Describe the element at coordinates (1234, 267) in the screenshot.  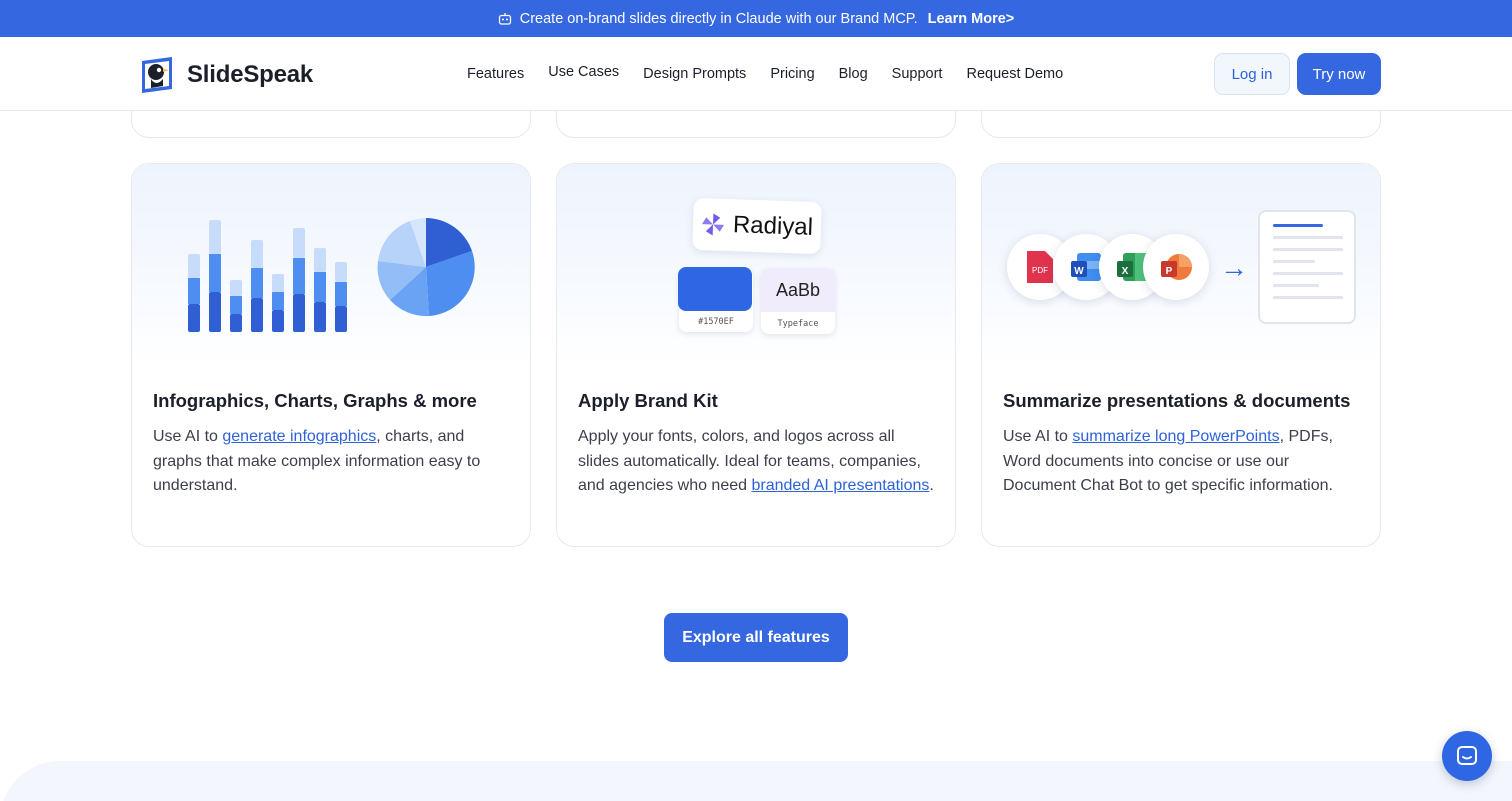
I see `arrow-right-icon: →` at that location.